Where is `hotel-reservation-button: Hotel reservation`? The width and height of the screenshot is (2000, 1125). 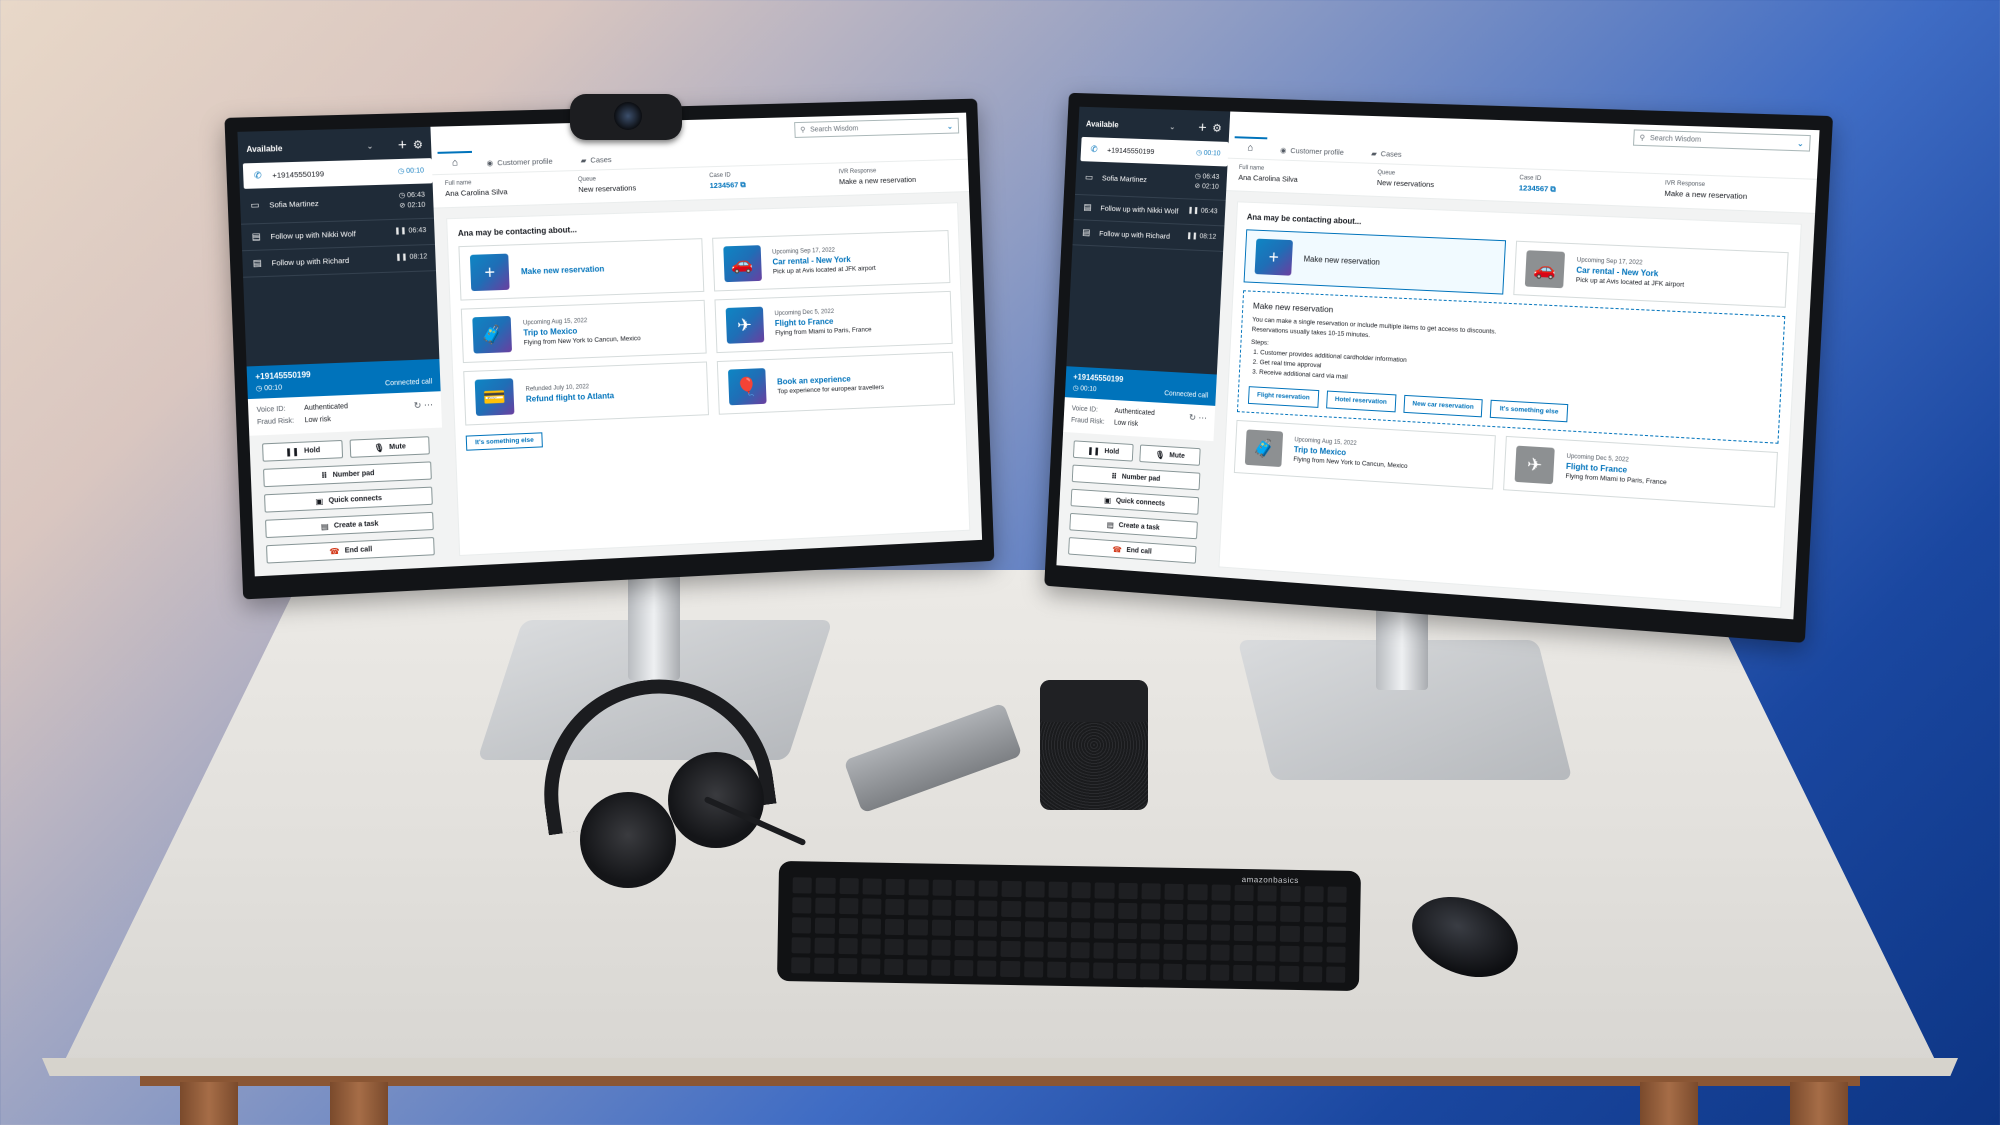 hotel-reservation-button: Hotel reservation is located at coordinates (1361, 401).